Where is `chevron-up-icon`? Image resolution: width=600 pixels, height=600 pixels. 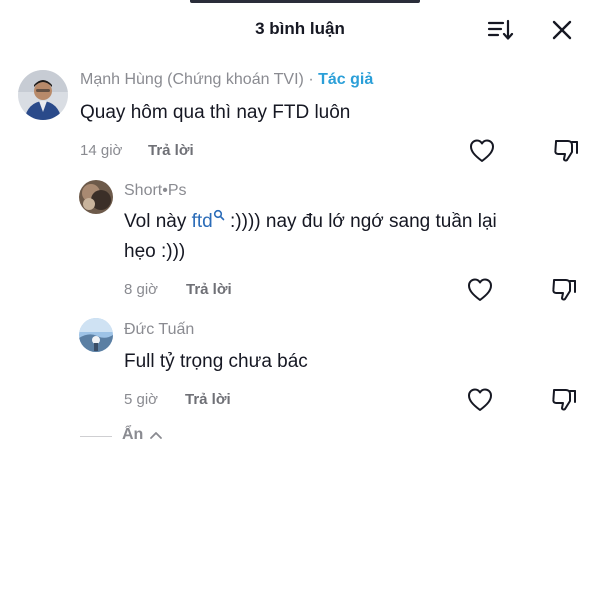 chevron-up-icon is located at coordinates (156, 435).